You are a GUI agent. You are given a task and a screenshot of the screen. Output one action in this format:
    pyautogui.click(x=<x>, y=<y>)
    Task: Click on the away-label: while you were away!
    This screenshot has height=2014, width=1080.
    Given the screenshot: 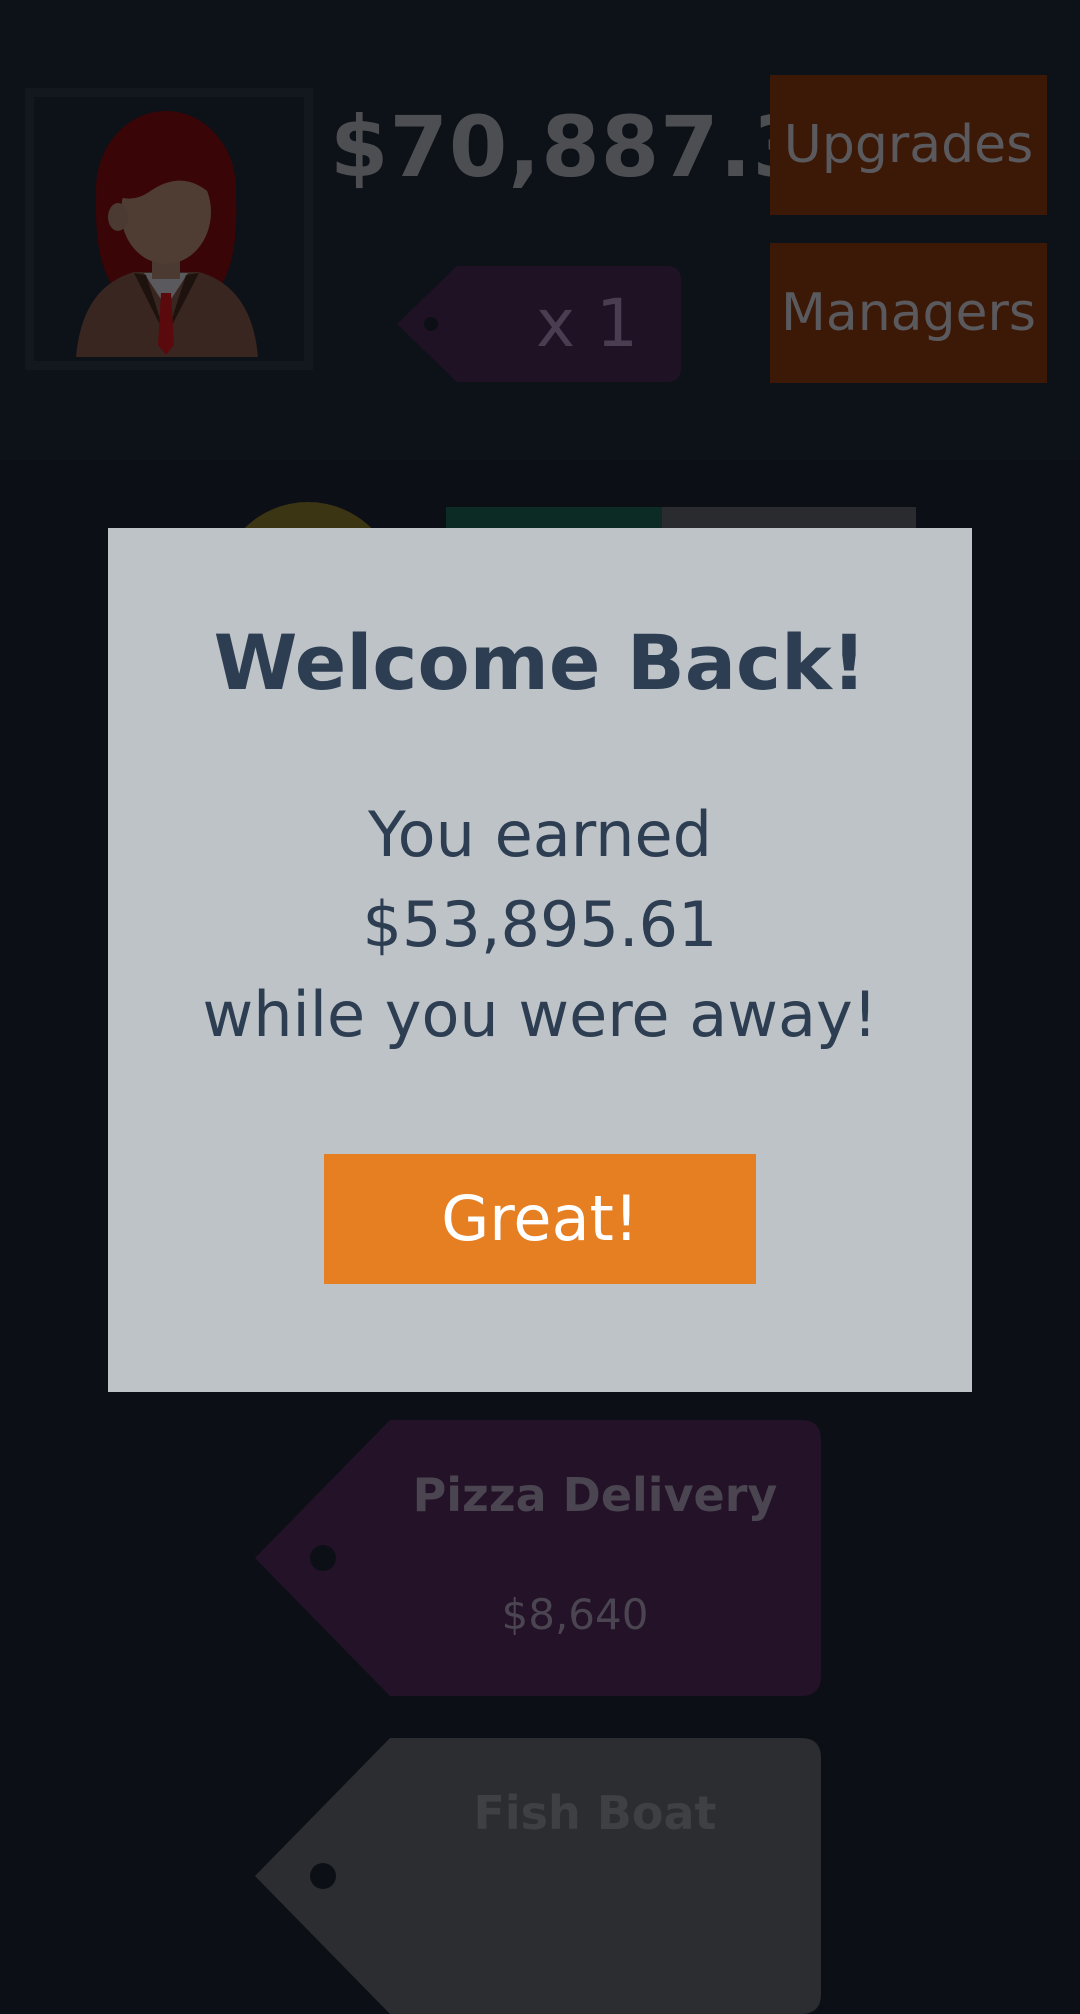 What is the action you would take?
    pyautogui.click(x=540, y=1014)
    